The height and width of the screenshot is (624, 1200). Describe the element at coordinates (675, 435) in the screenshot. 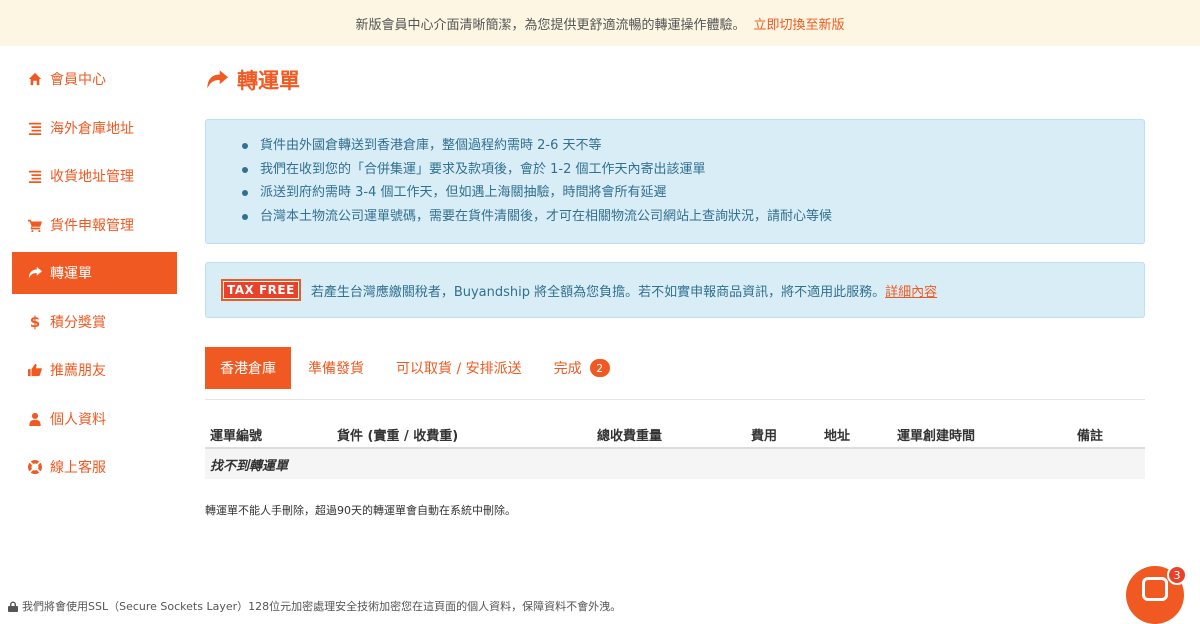

I see `table-header: 運單編號 貨件 (實重 / 收費重) 總收費重量 費用 地址 運單創建時間 備註` at that location.